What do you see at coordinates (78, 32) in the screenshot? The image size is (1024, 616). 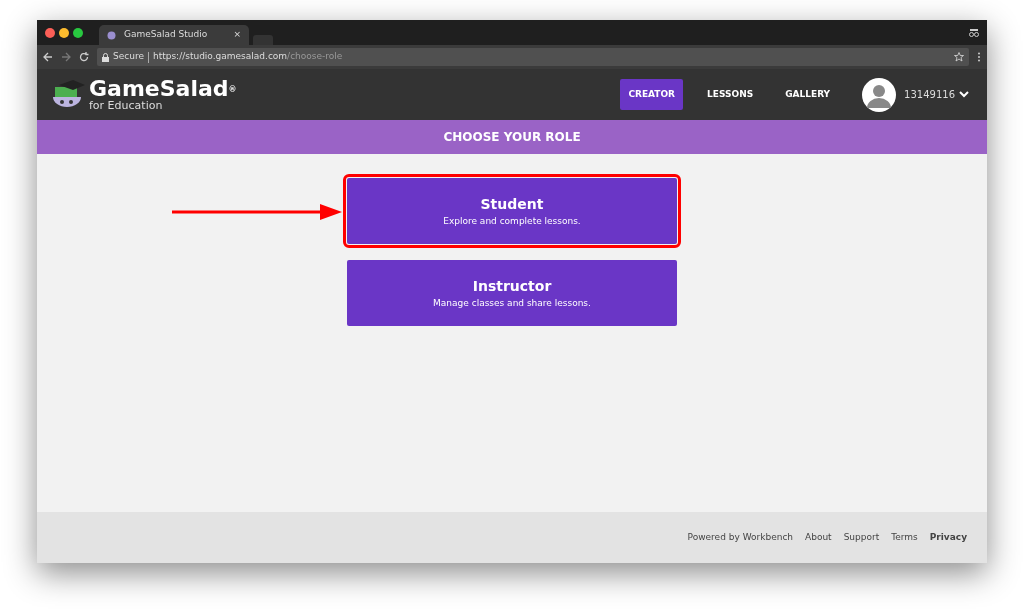 I see `maximize-window-icon` at bounding box center [78, 32].